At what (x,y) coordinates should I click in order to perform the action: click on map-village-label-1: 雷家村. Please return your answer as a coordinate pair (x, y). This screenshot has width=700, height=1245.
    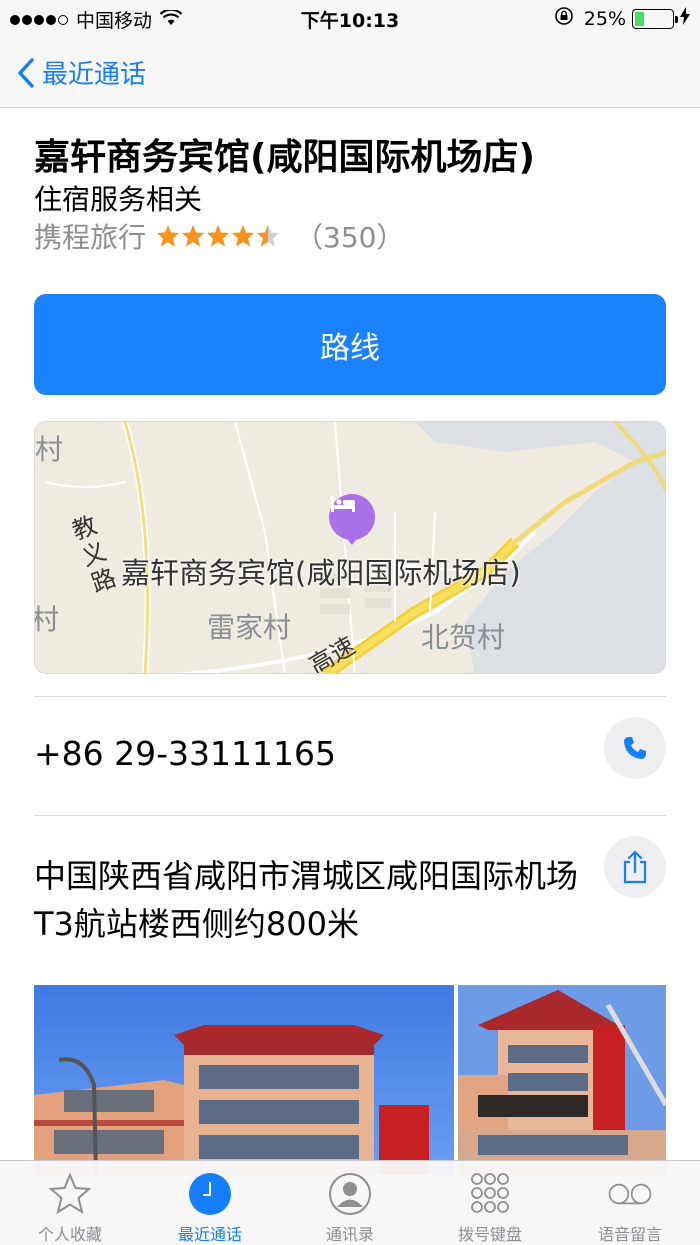
    Looking at the image, I should click on (249, 627).